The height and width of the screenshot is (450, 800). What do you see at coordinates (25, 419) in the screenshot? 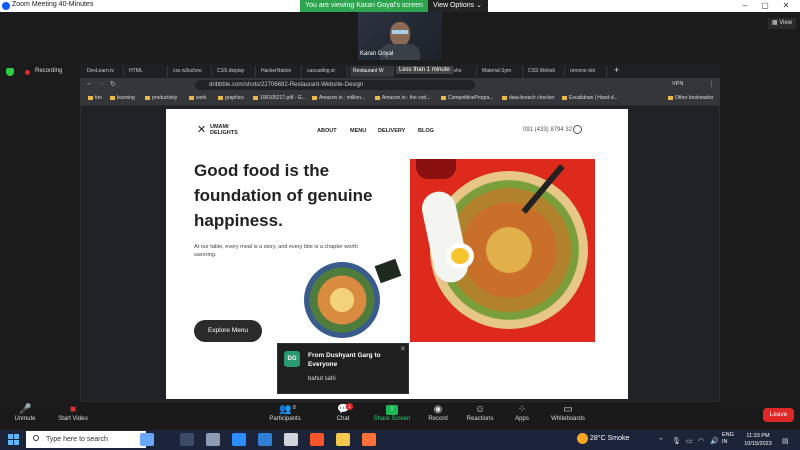
I see `unmute-label: Unmute` at bounding box center [25, 419].